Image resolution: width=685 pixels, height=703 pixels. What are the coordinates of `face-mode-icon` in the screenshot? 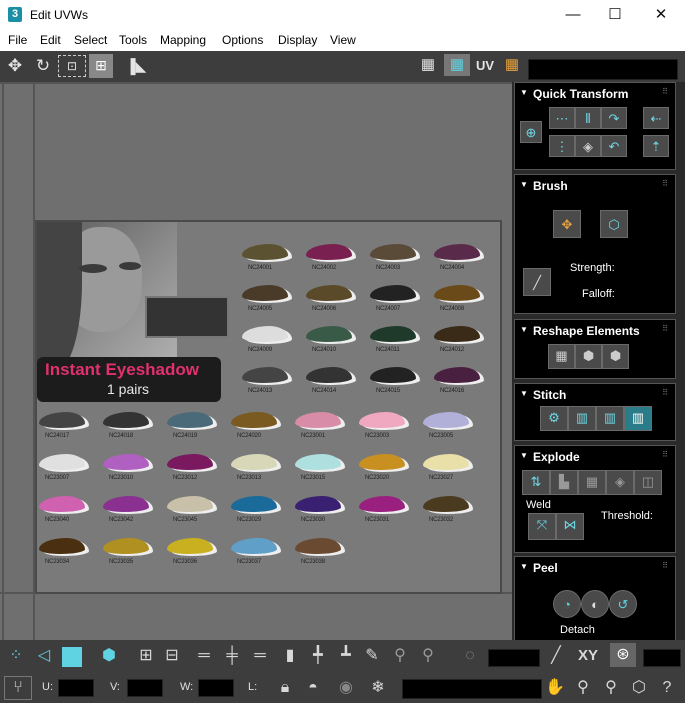 It's located at (72, 657).